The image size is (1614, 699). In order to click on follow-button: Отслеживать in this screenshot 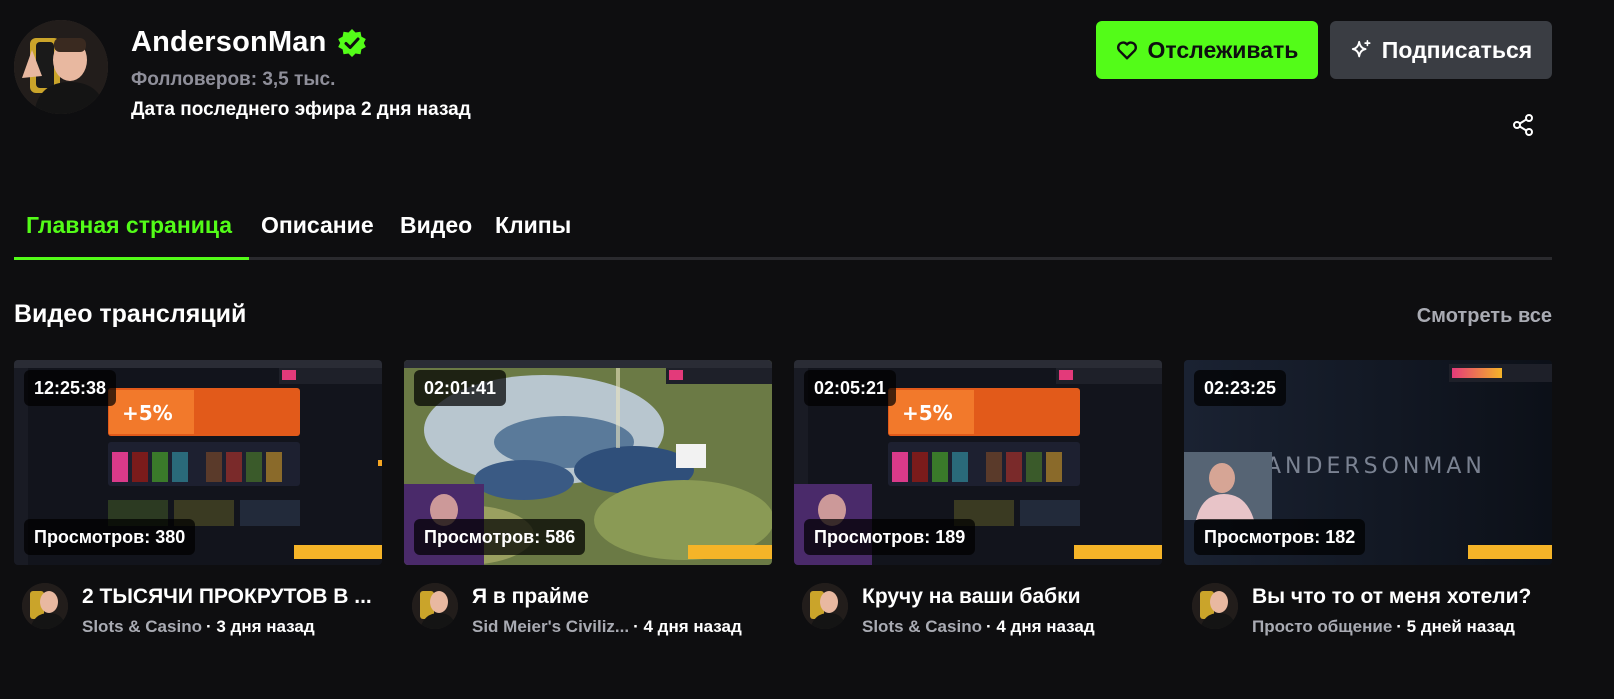, I will do `click(1207, 50)`.